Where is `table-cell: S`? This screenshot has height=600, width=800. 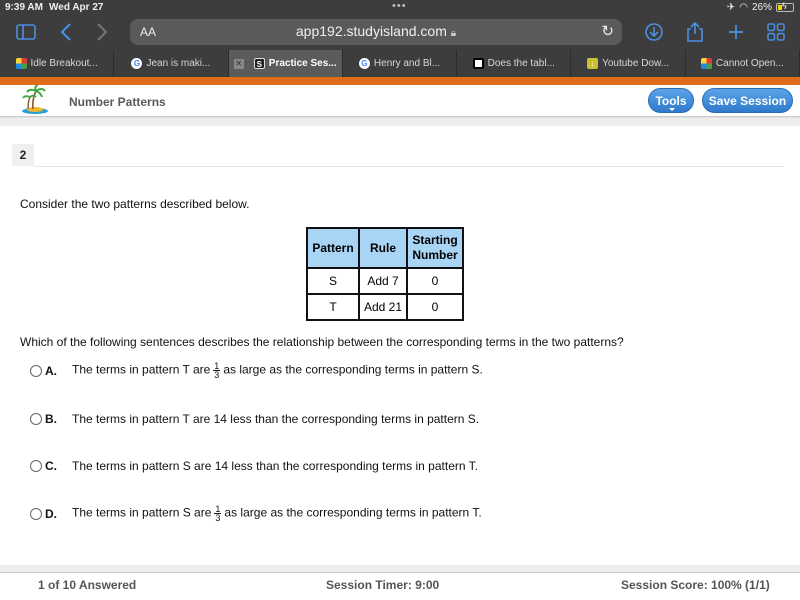 table-cell: S is located at coordinates (333, 281).